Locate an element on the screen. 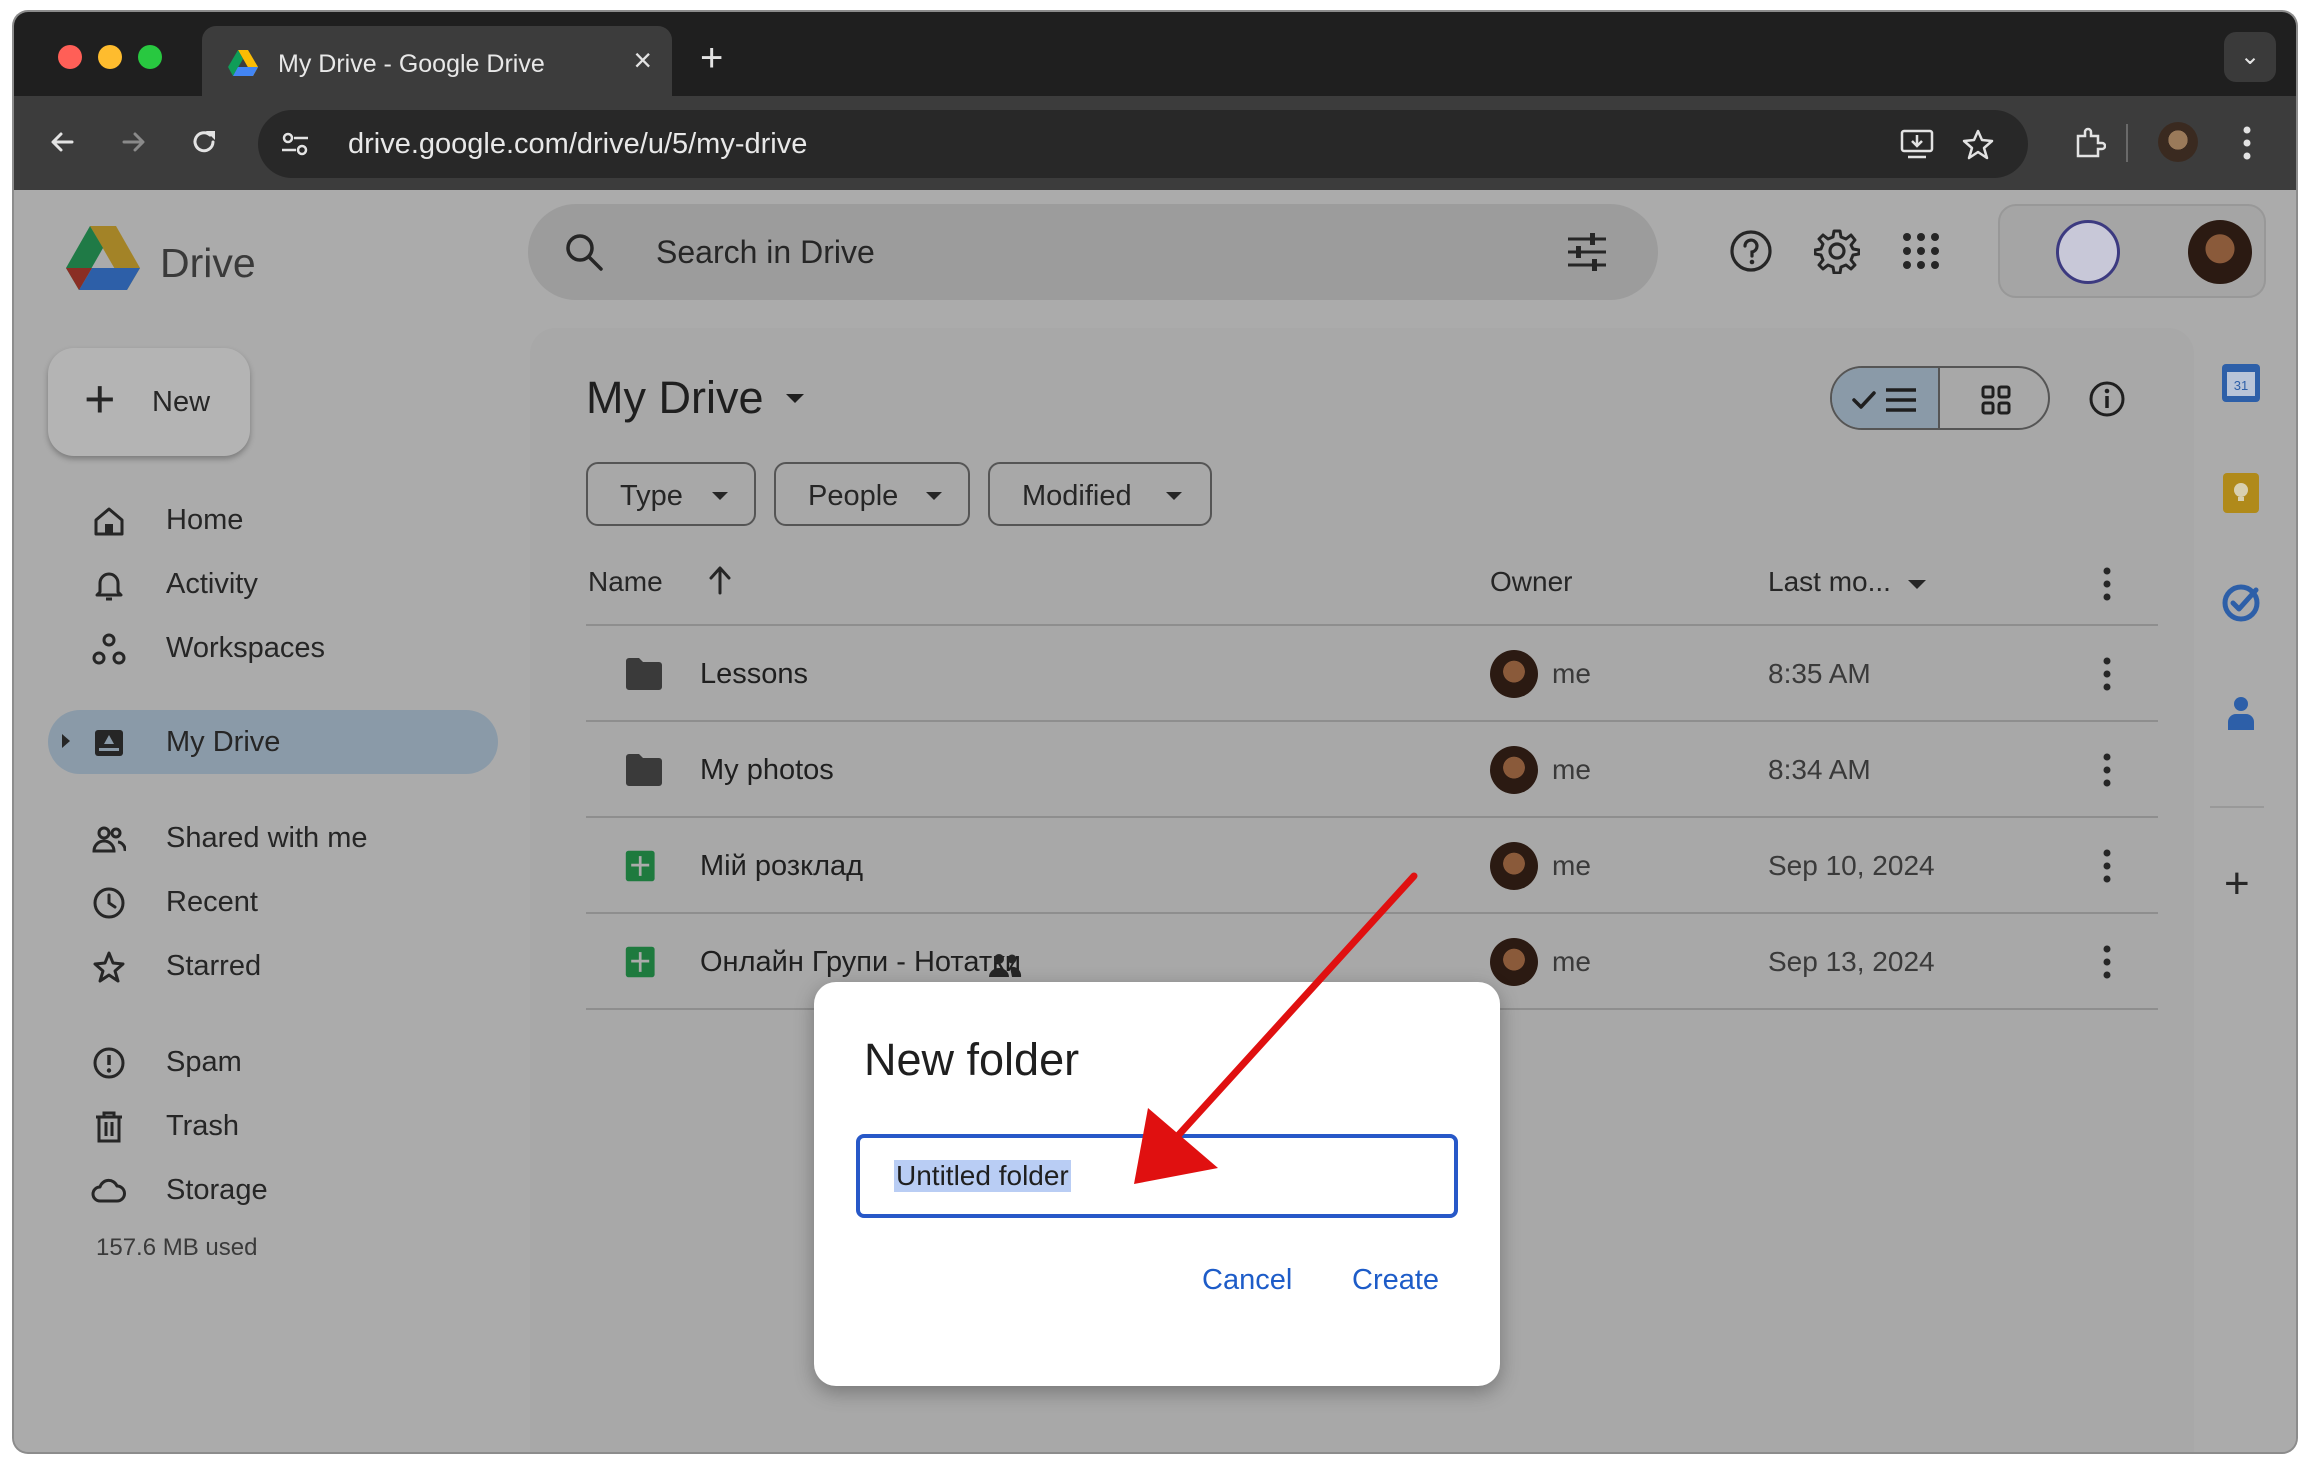 This screenshot has height=1458, width=2306. filter-modified-chip: Modified is located at coordinates (1100, 494).